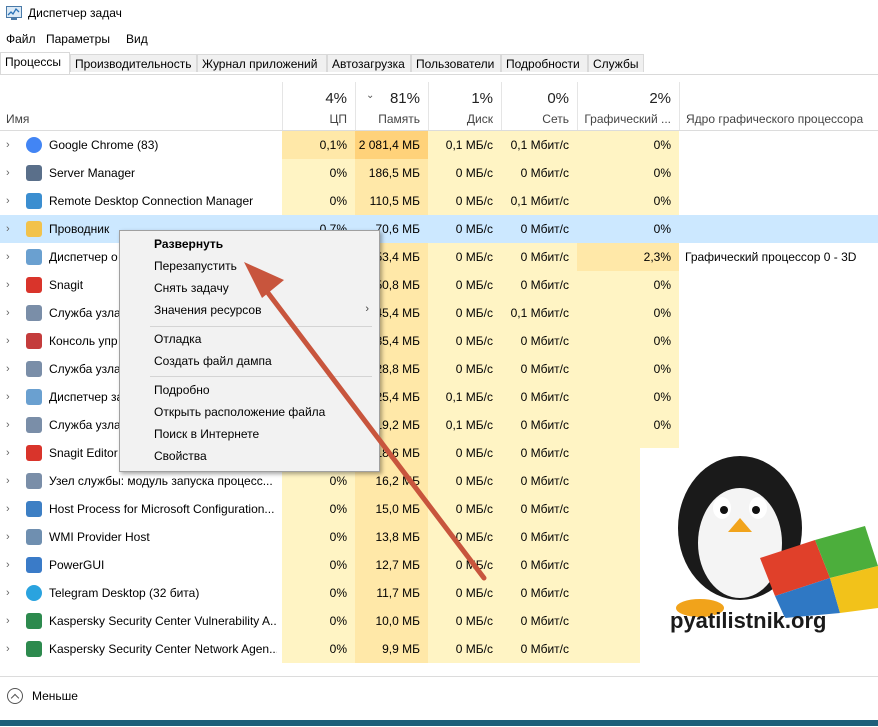 This screenshot has width=878, height=727. I want to click on column-cpu: 4% ЦП, so click(318, 106).